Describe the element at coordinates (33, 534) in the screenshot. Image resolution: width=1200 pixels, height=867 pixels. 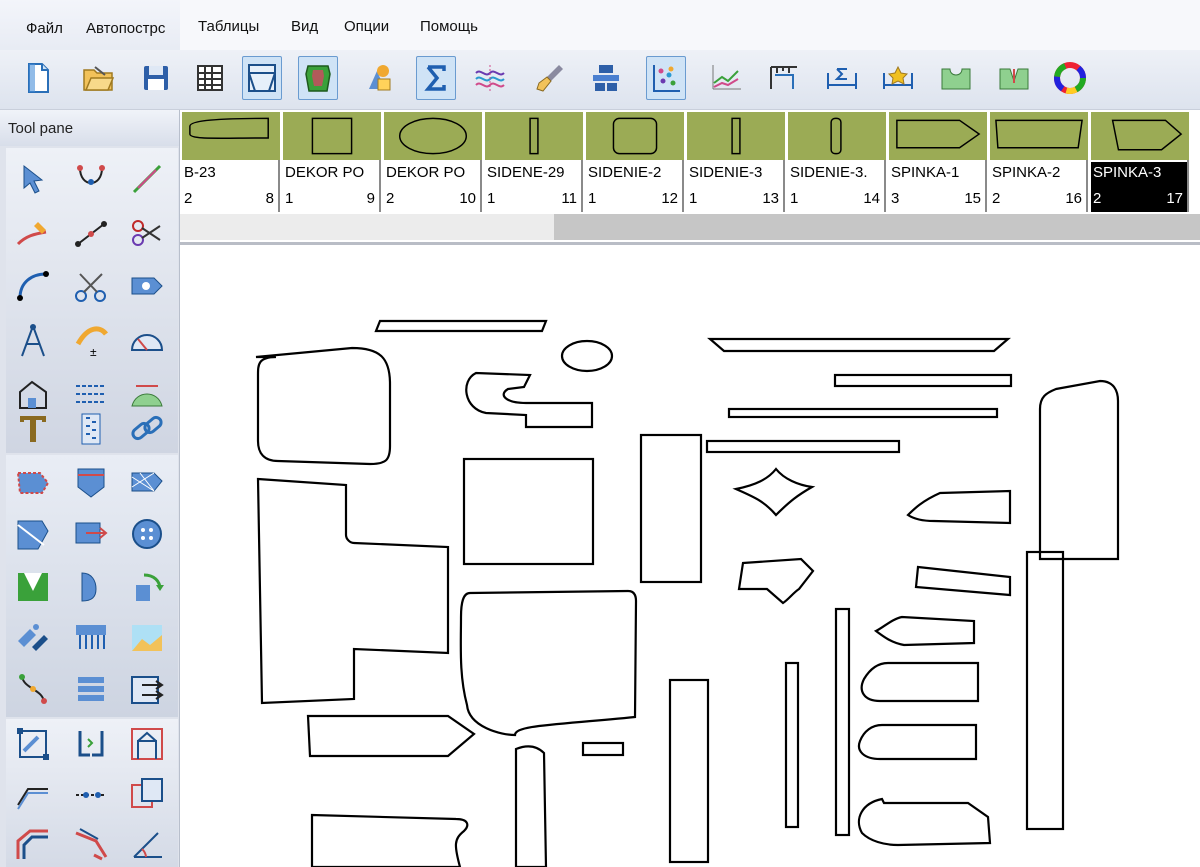
I see `split-piece-icon` at that location.